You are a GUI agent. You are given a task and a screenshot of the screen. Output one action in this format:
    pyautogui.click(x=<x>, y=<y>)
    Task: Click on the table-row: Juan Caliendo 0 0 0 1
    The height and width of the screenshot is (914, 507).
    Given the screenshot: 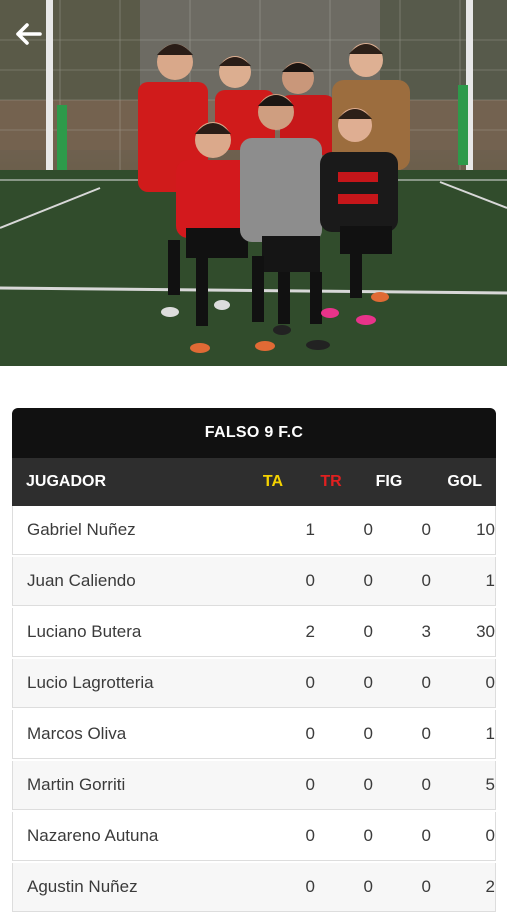 What is the action you would take?
    pyautogui.click(x=254, y=581)
    